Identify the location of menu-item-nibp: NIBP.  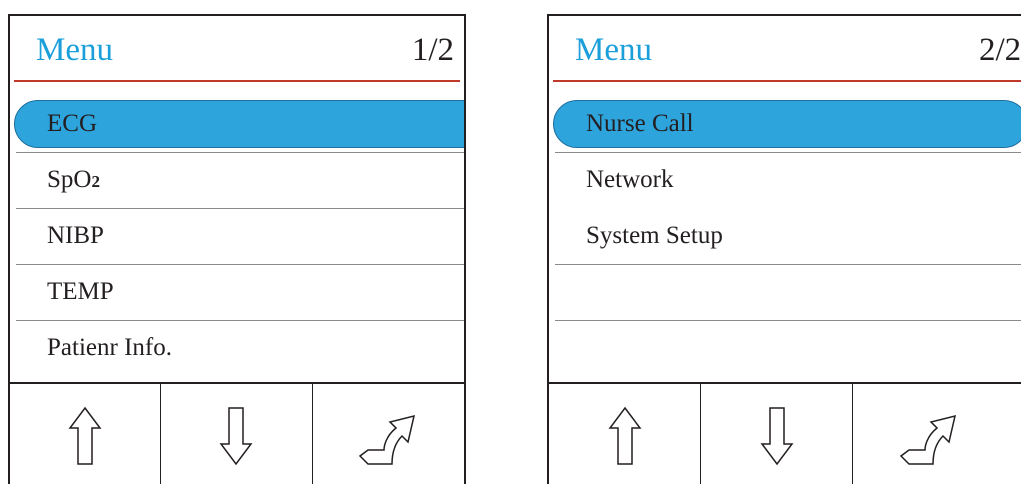
(237, 236).